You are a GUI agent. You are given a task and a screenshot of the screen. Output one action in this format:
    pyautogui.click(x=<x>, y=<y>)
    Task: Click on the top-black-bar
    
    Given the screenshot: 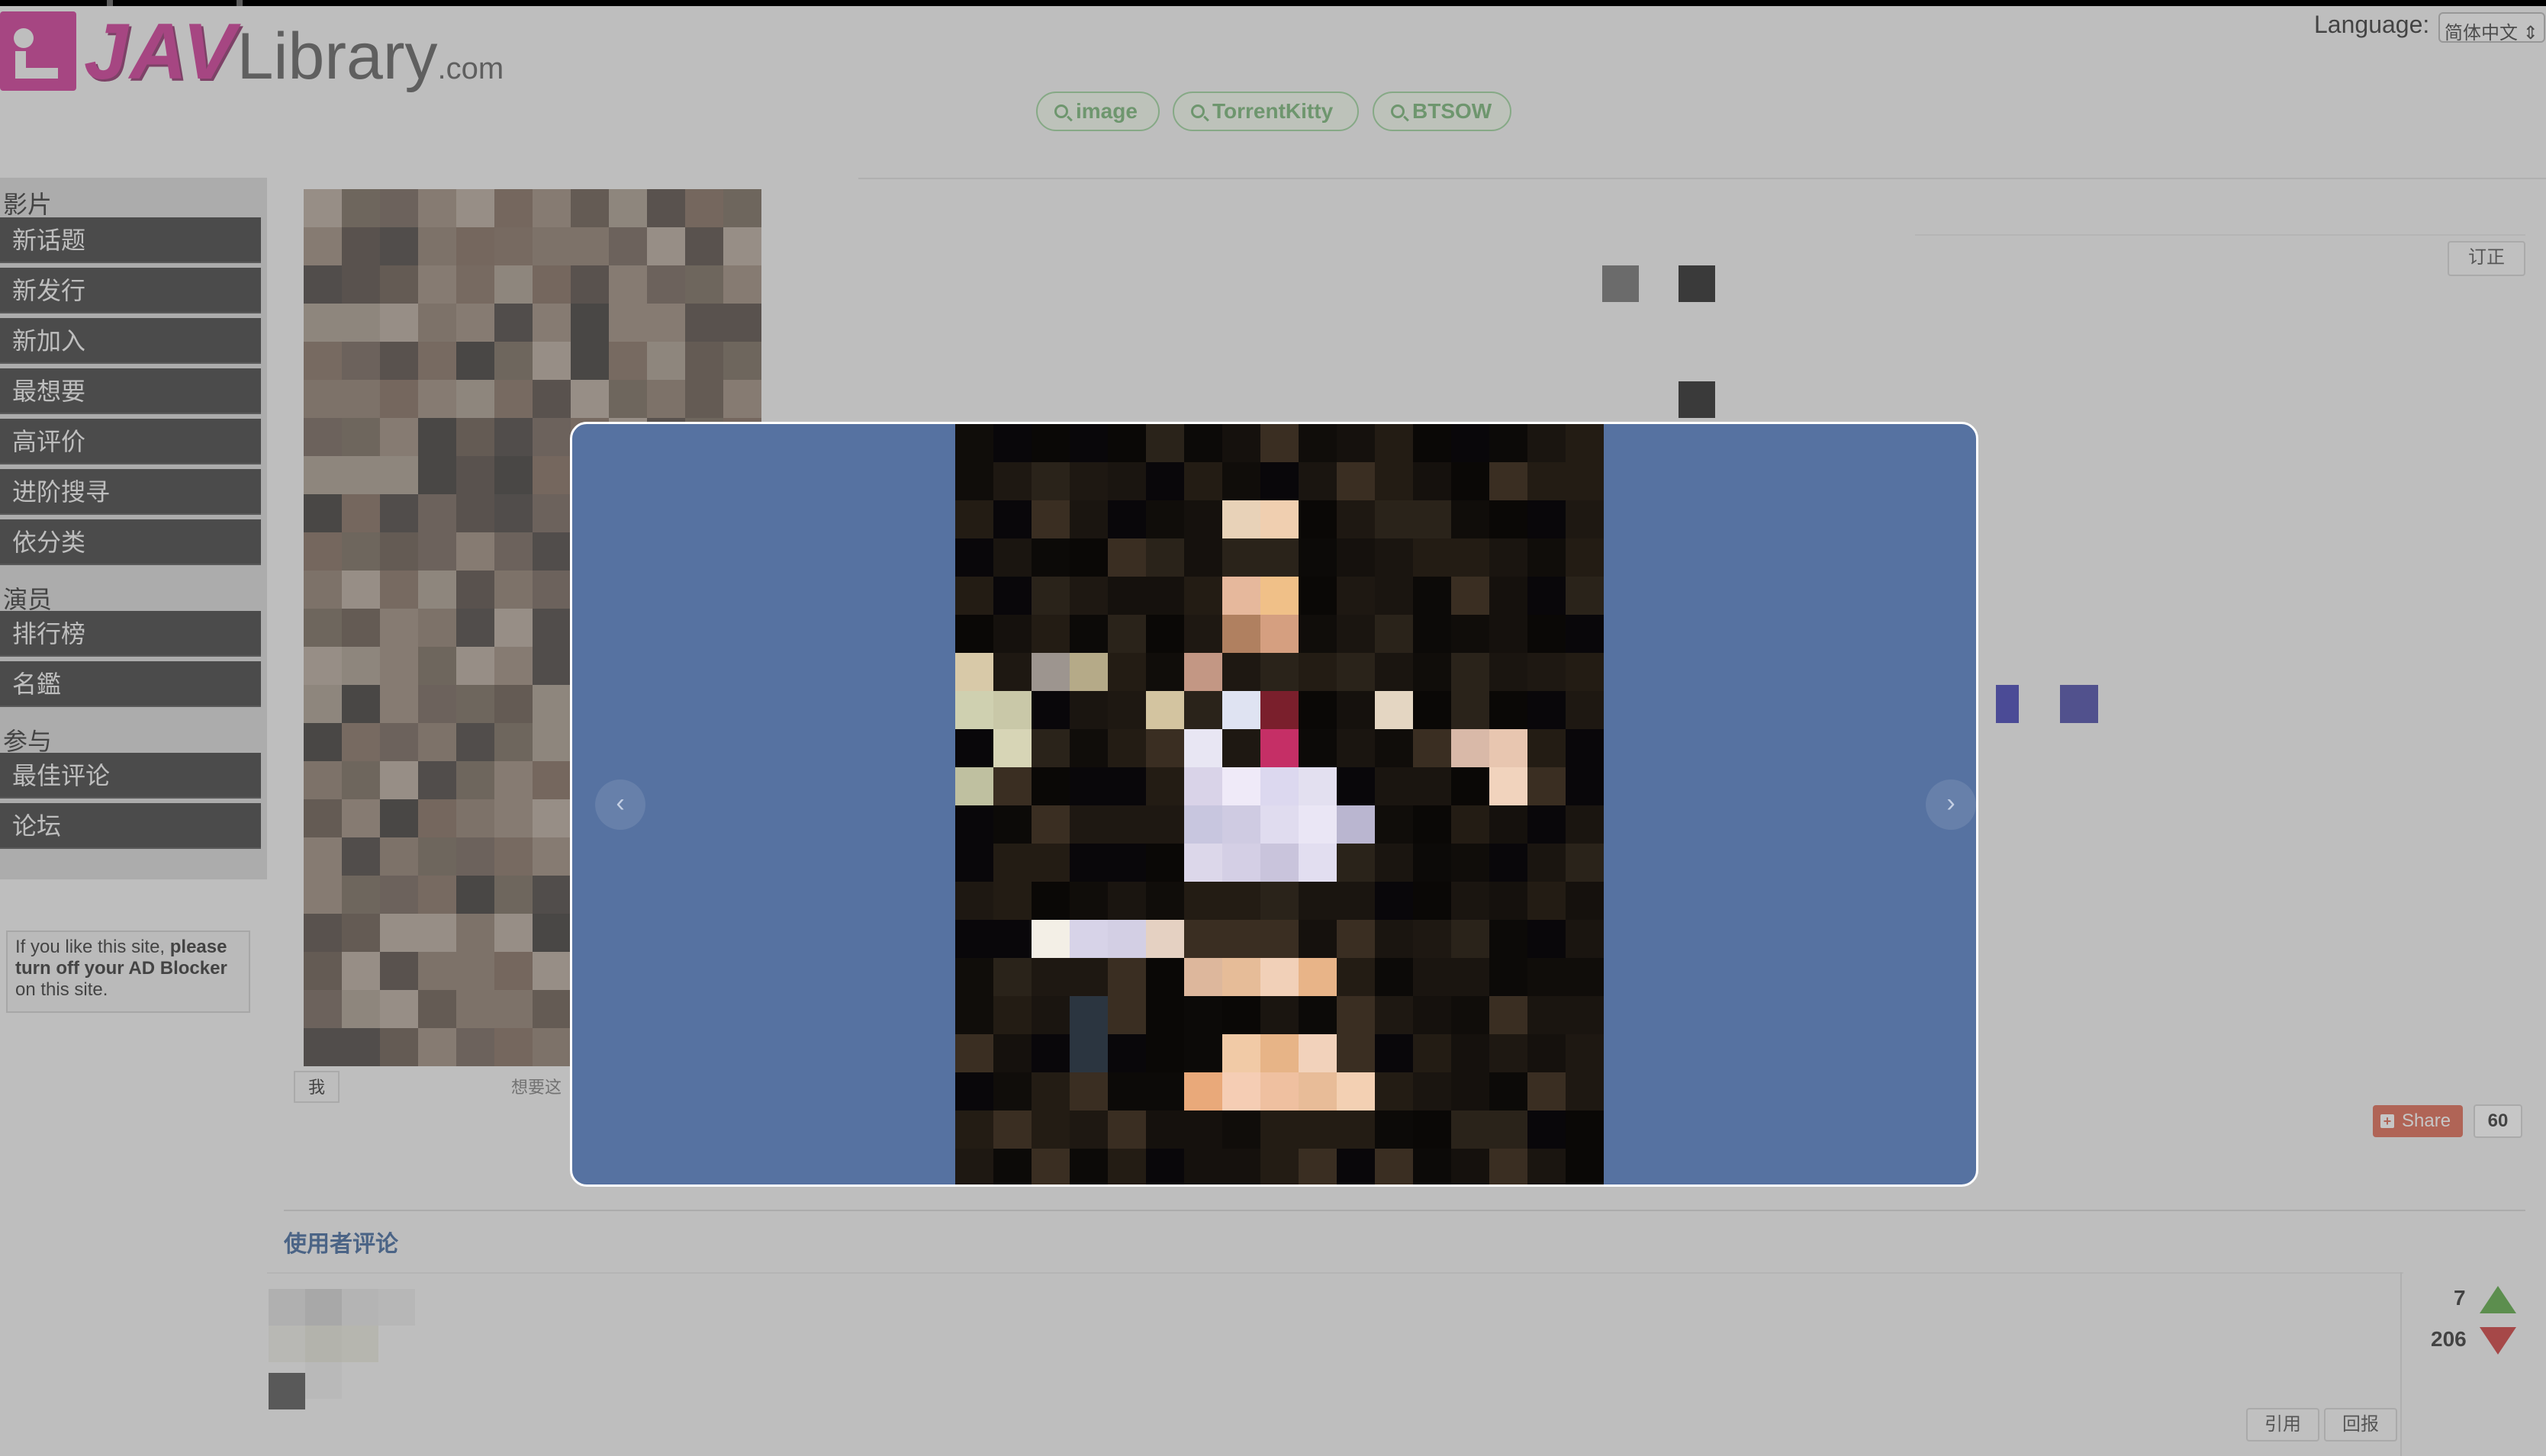 What is the action you would take?
    pyautogui.click(x=1273, y=3)
    